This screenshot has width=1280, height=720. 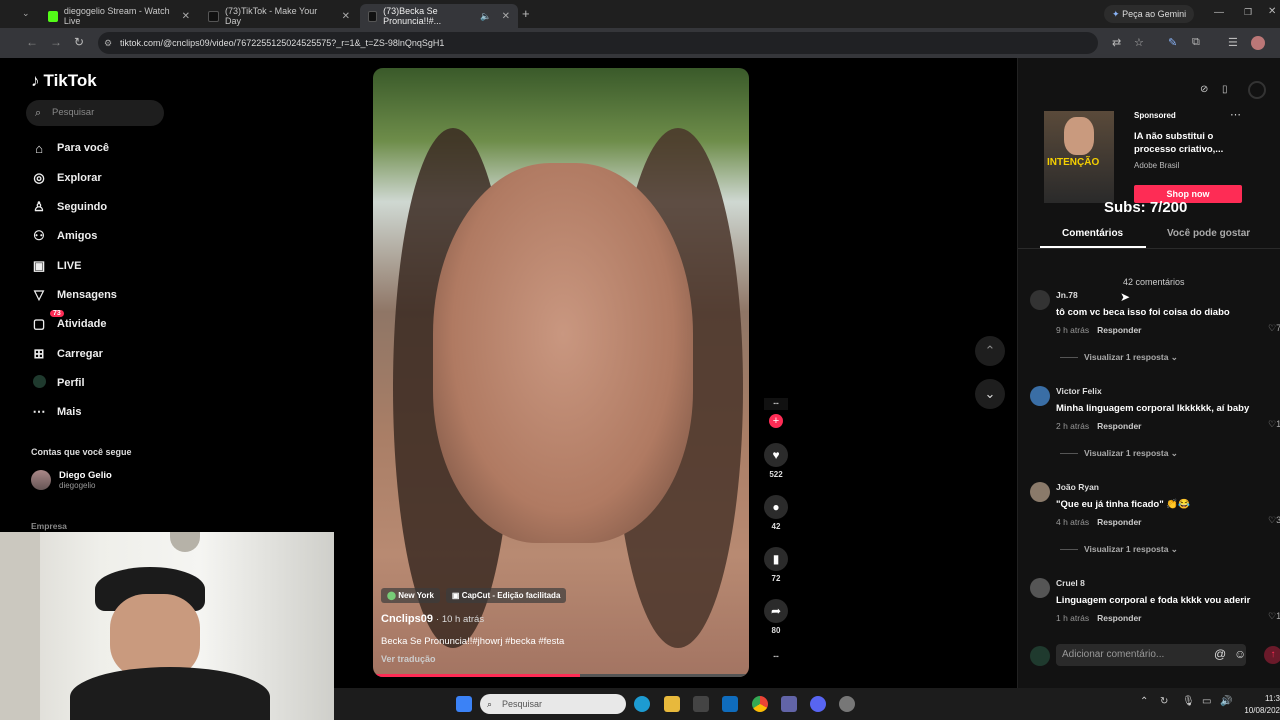 What do you see at coordinates (990, 394) in the screenshot?
I see `next-video-button: ⌄` at bounding box center [990, 394].